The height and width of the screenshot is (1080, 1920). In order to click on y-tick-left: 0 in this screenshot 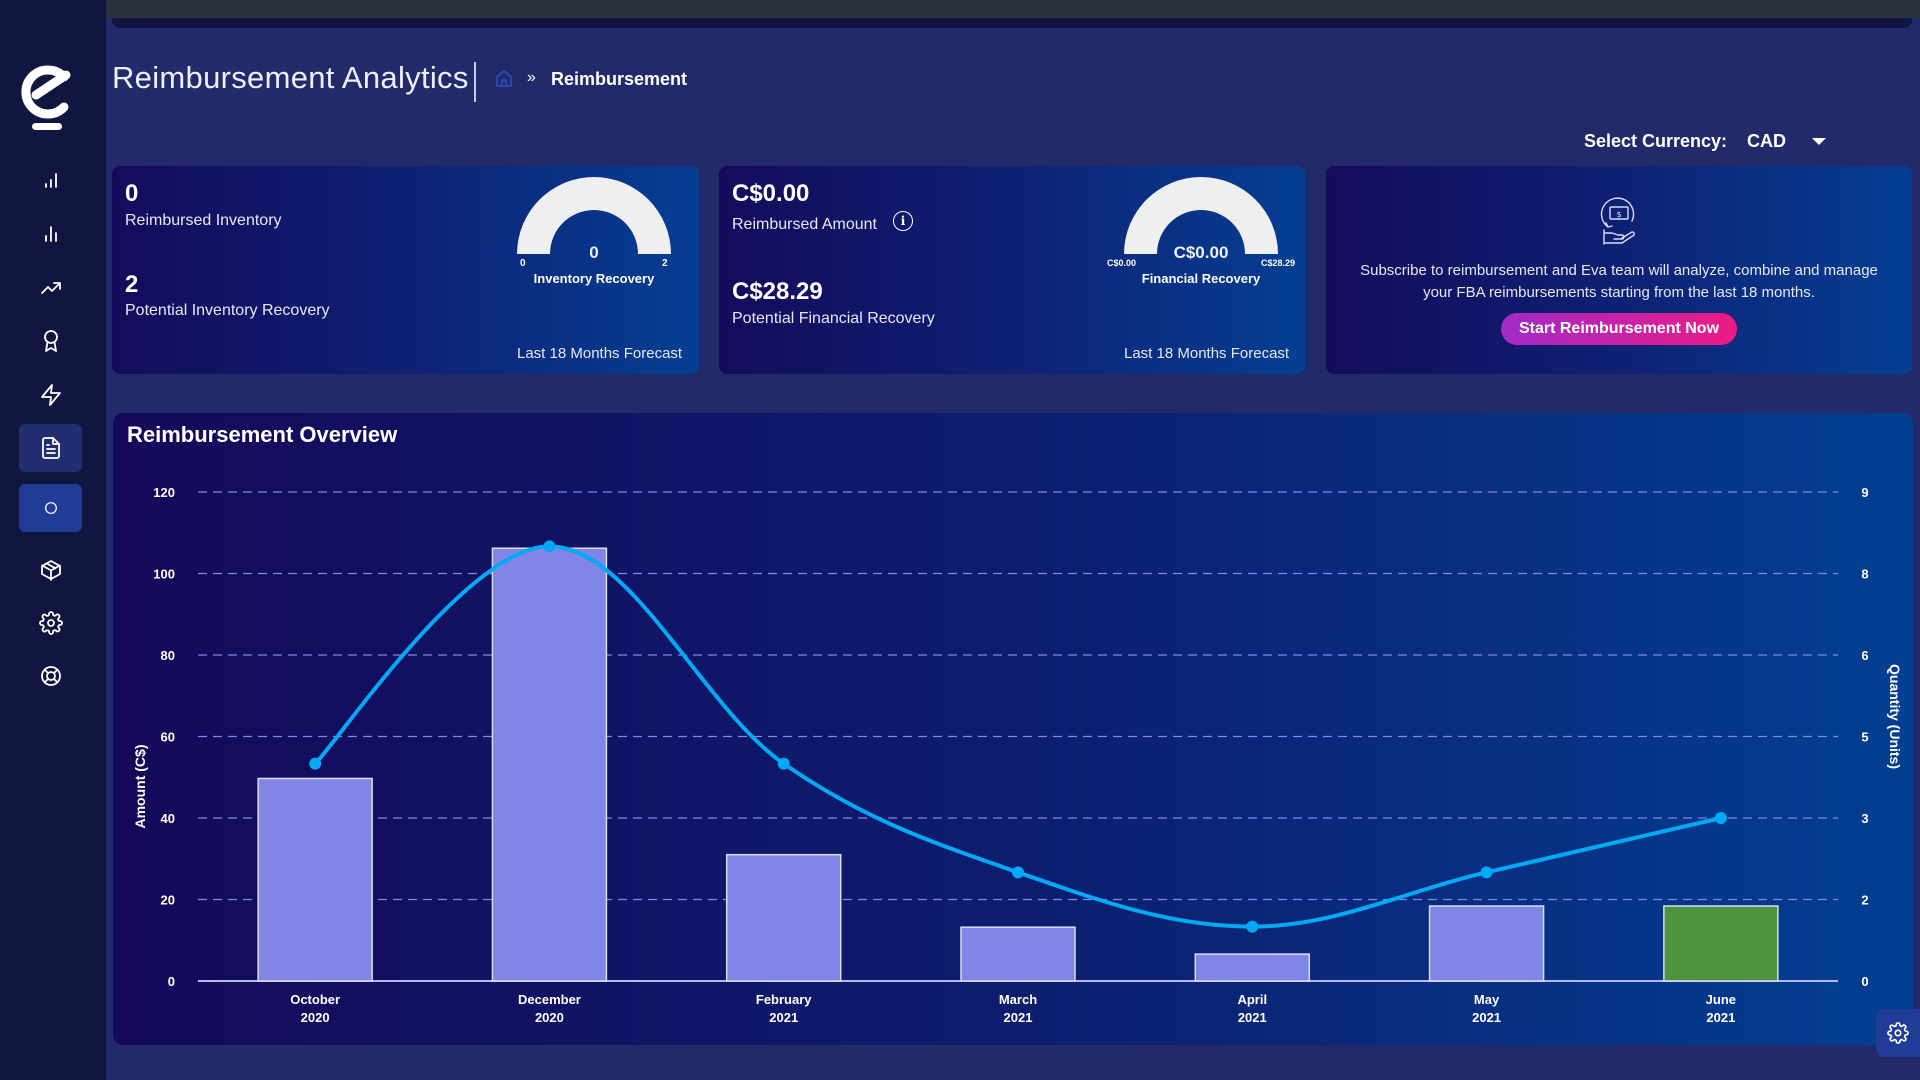, I will do `click(171, 981)`.